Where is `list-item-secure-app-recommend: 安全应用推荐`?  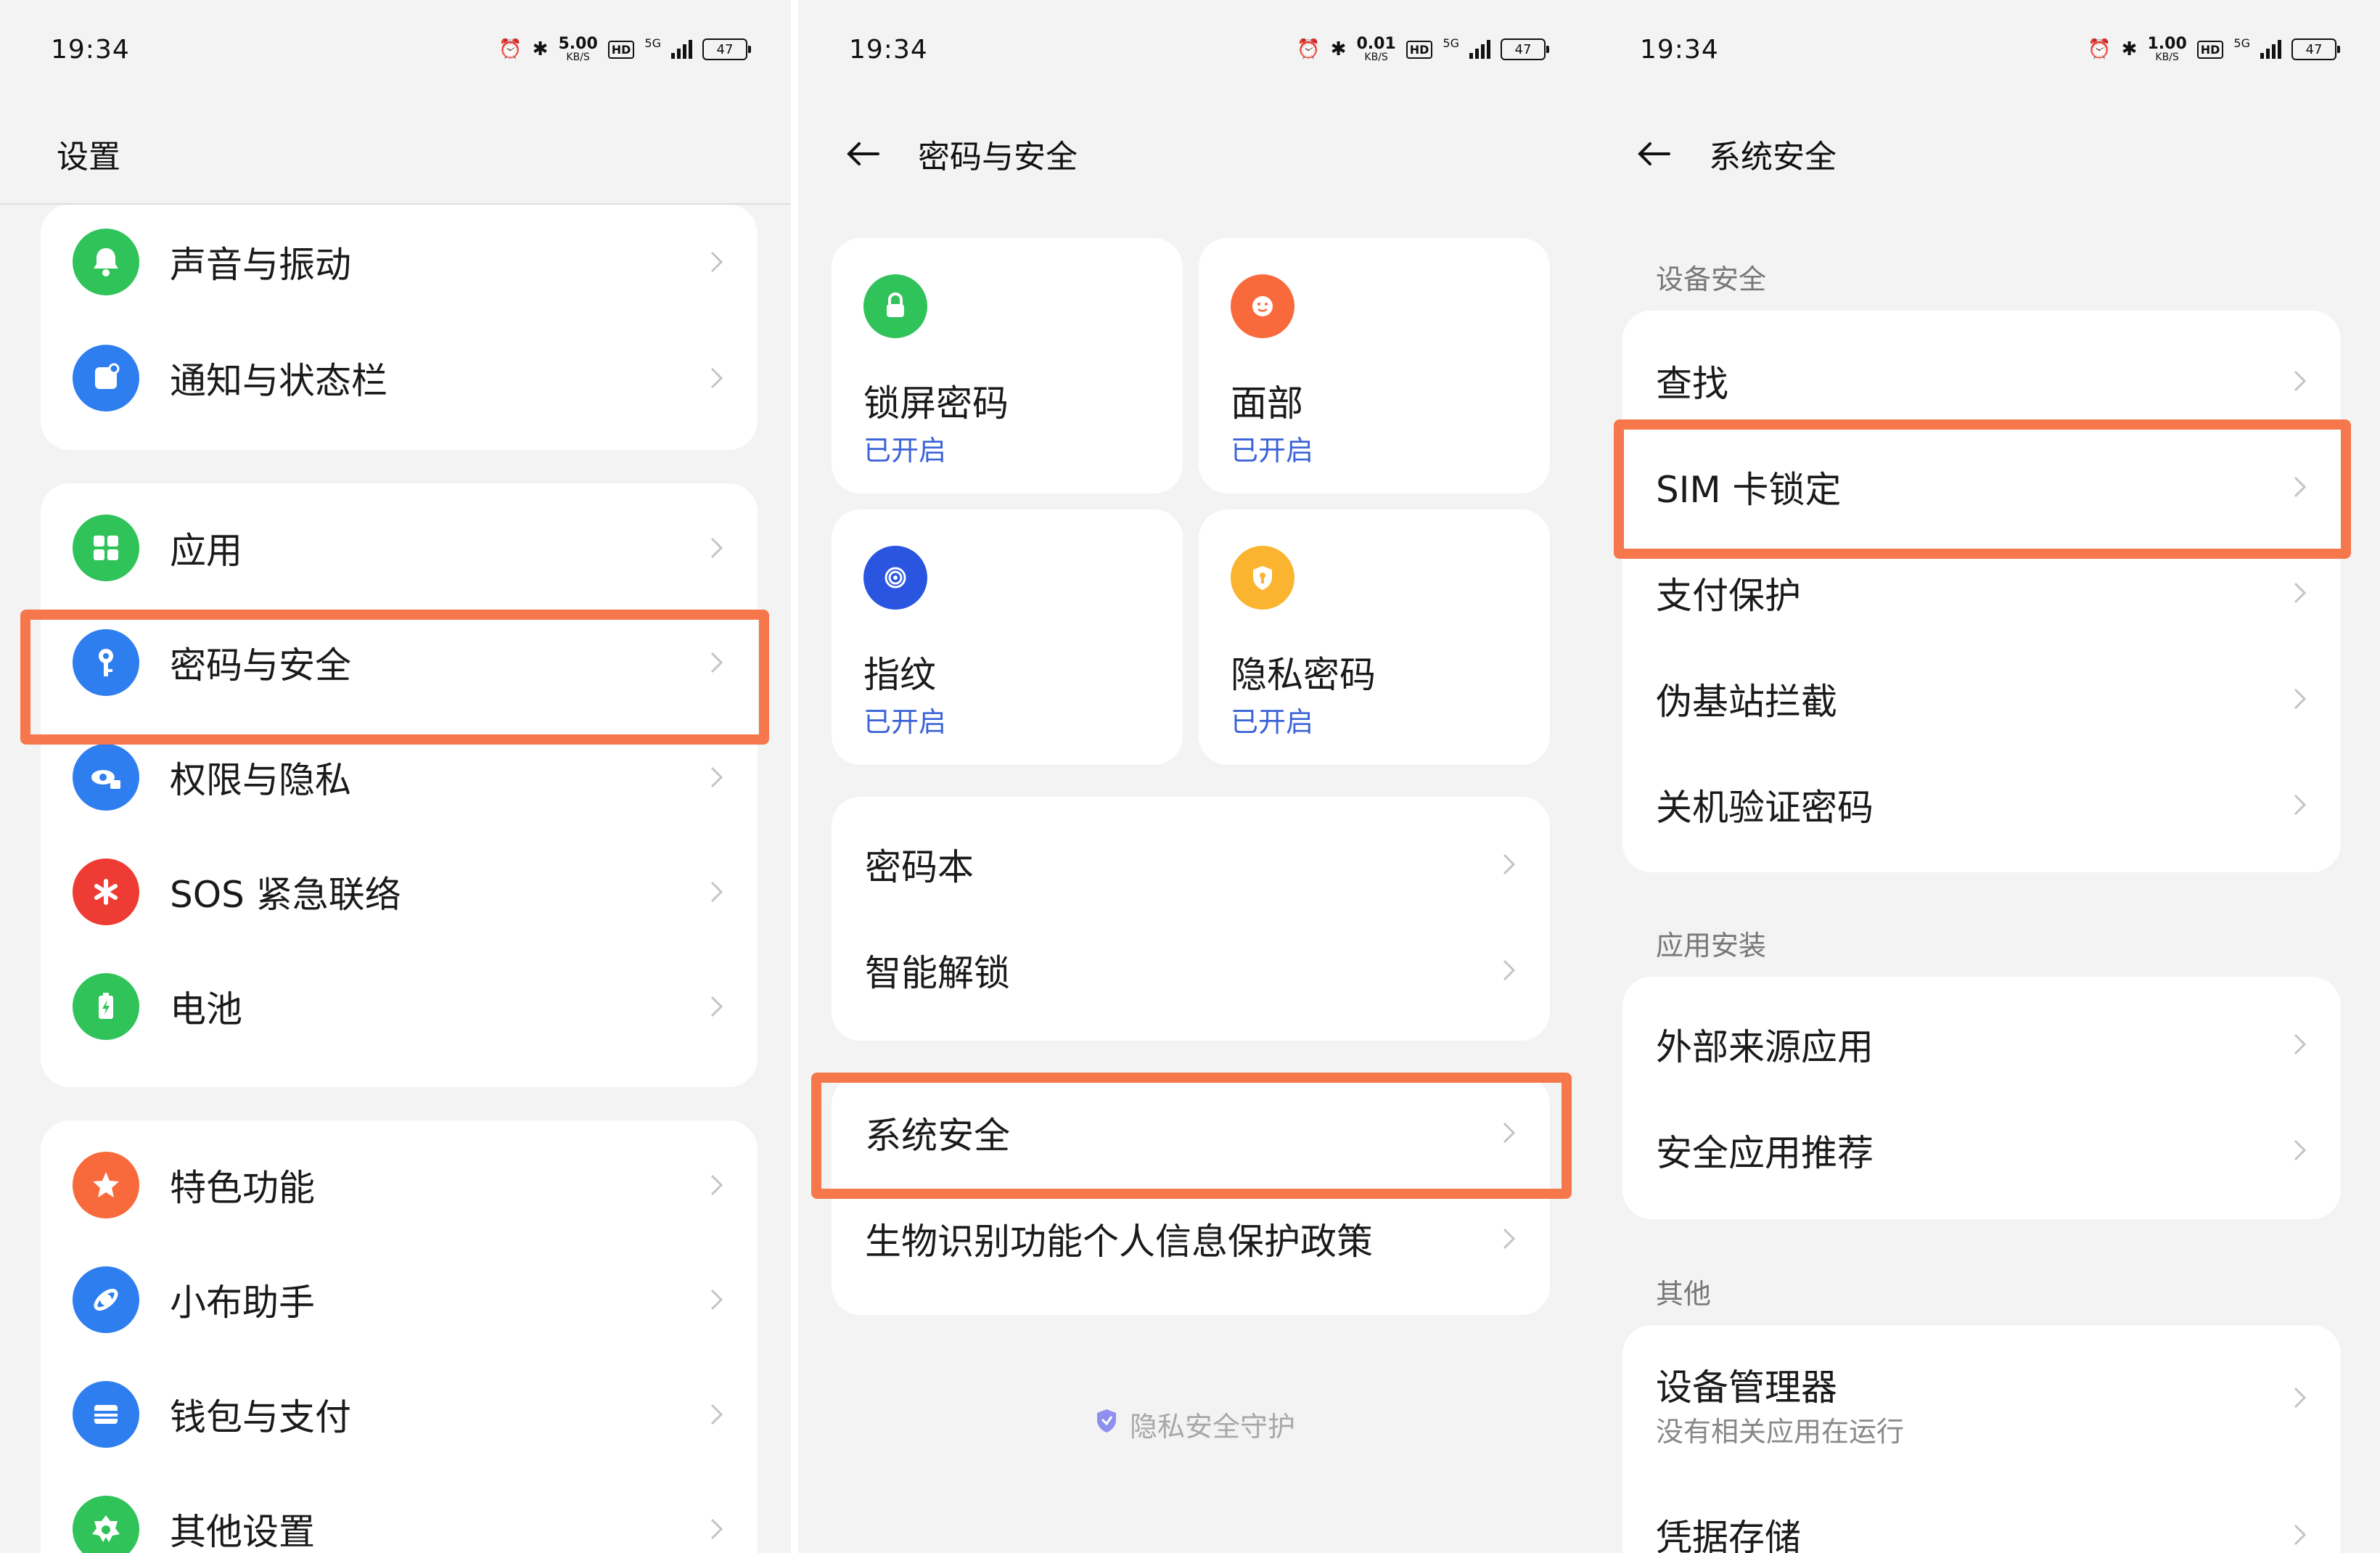 list-item-secure-app-recommend: 安全应用推荐 is located at coordinates (1981, 1150).